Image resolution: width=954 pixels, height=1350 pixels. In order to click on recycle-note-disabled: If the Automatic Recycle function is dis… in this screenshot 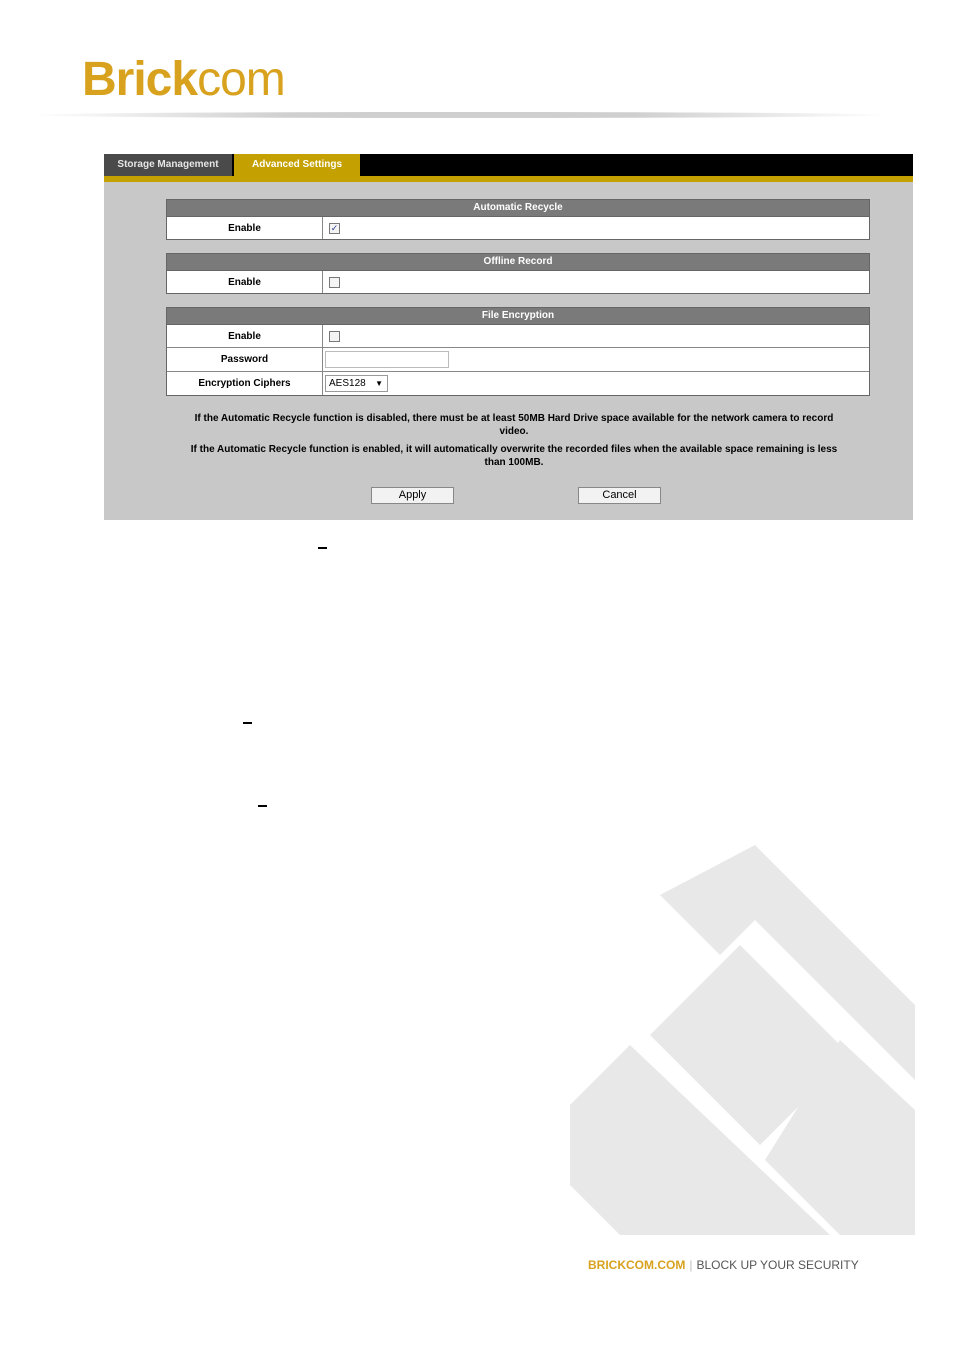, I will do `click(514, 425)`.